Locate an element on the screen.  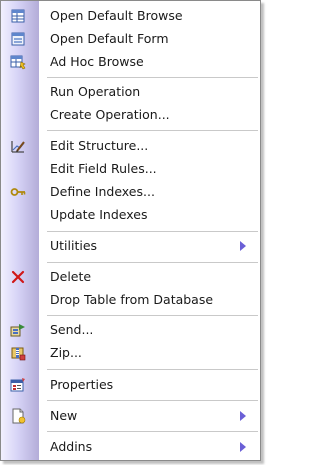
ad-hoc-browse-icon is located at coordinates (18, 62).